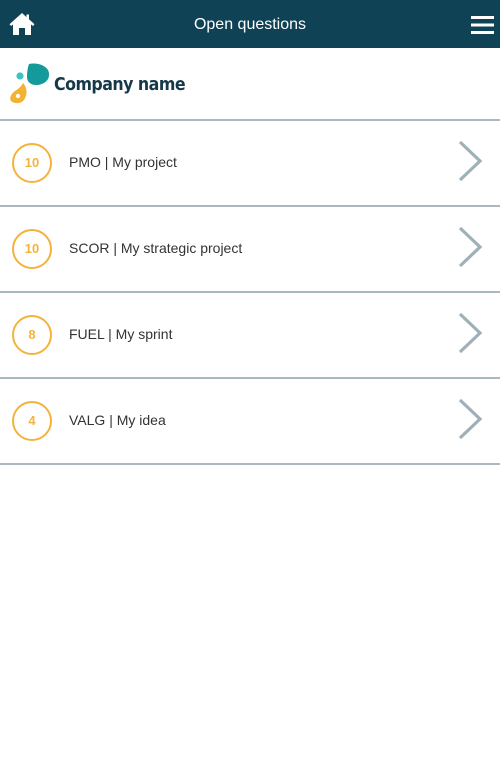 This screenshot has height=784, width=500. What do you see at coordinates (32, 335) in the screenshot?
I see `count-badge: 8` at bounding box center [32, 335].